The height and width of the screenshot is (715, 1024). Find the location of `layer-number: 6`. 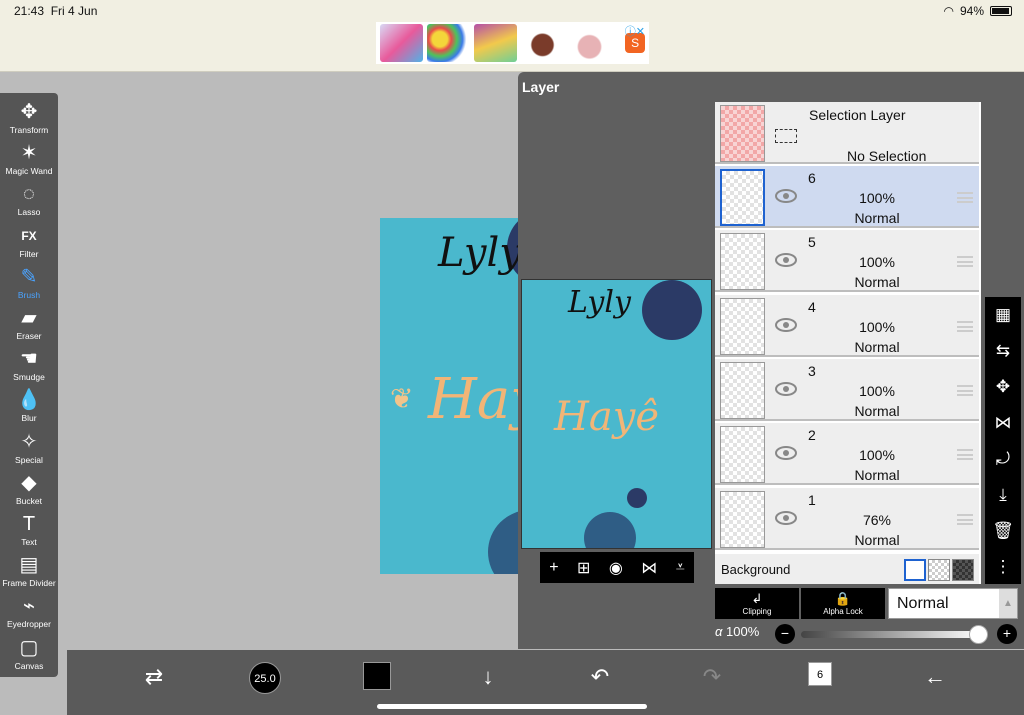

layer-number: 6 is located at coordinates (812, 178).